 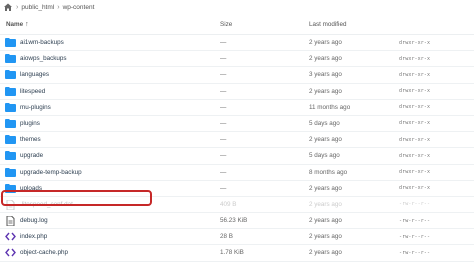 What do you see at coordinates (32, 91) in the screenshot?
I see `file-name: litespeed` at bounding box center [32, 91].